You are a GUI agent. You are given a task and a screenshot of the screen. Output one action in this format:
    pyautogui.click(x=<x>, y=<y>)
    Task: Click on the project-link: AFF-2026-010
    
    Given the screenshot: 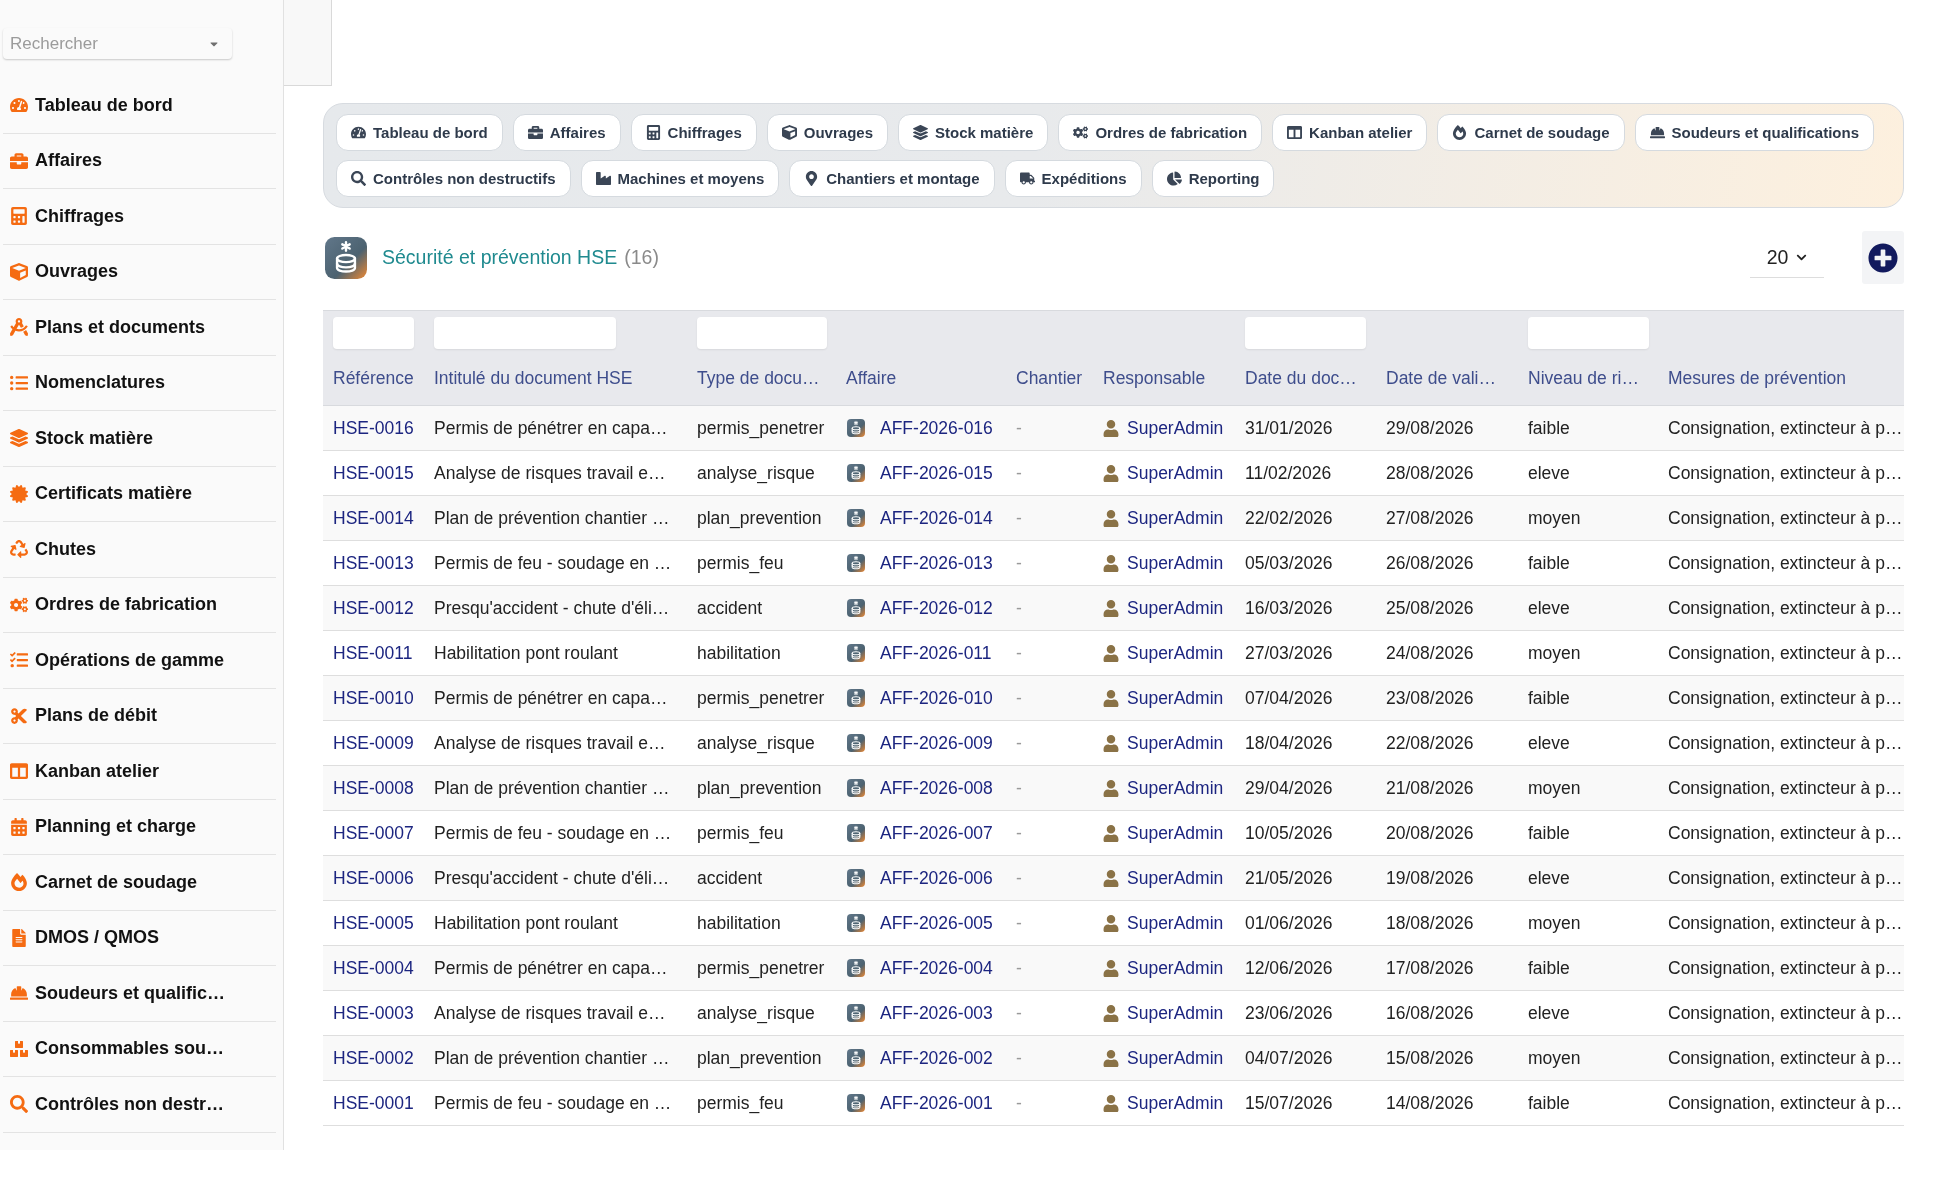 What is the action you would take?
    pyautogui.click(x=936, y=698)
    